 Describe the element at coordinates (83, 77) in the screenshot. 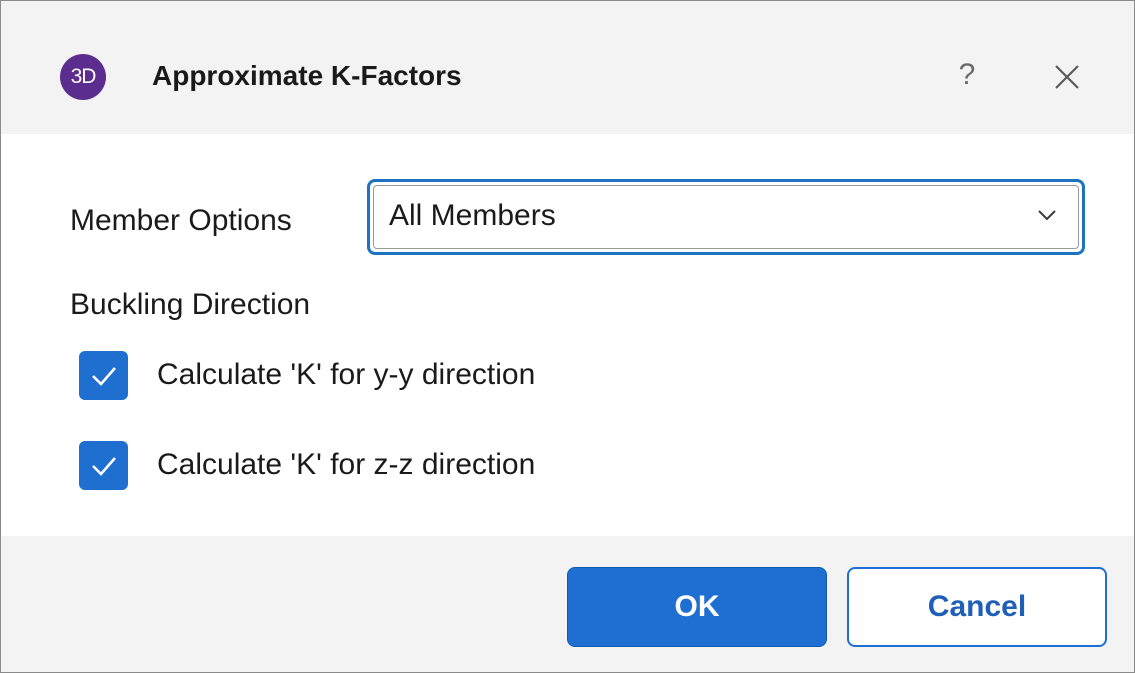

I see `app-logo-icon: 3D` at that location.